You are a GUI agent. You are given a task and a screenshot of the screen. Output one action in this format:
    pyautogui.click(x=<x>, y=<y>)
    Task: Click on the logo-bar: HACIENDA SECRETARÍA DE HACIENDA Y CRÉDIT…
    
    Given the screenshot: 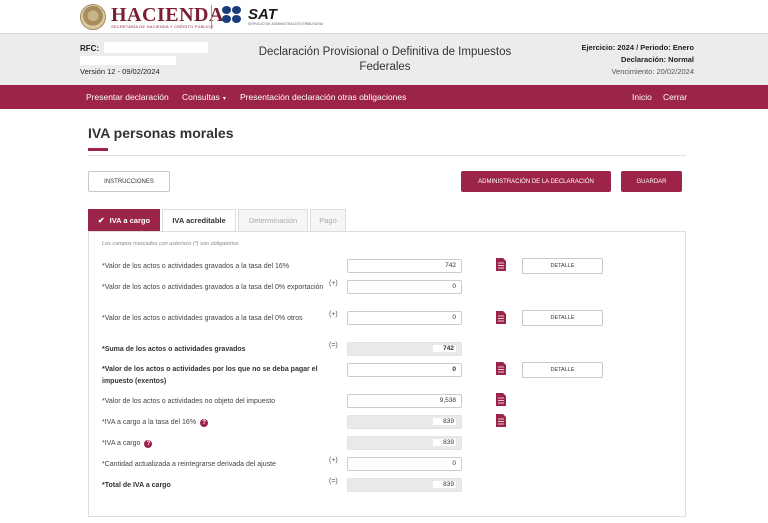 What is the action you would take?
    pyautogui.click(x=384, y=16)
    